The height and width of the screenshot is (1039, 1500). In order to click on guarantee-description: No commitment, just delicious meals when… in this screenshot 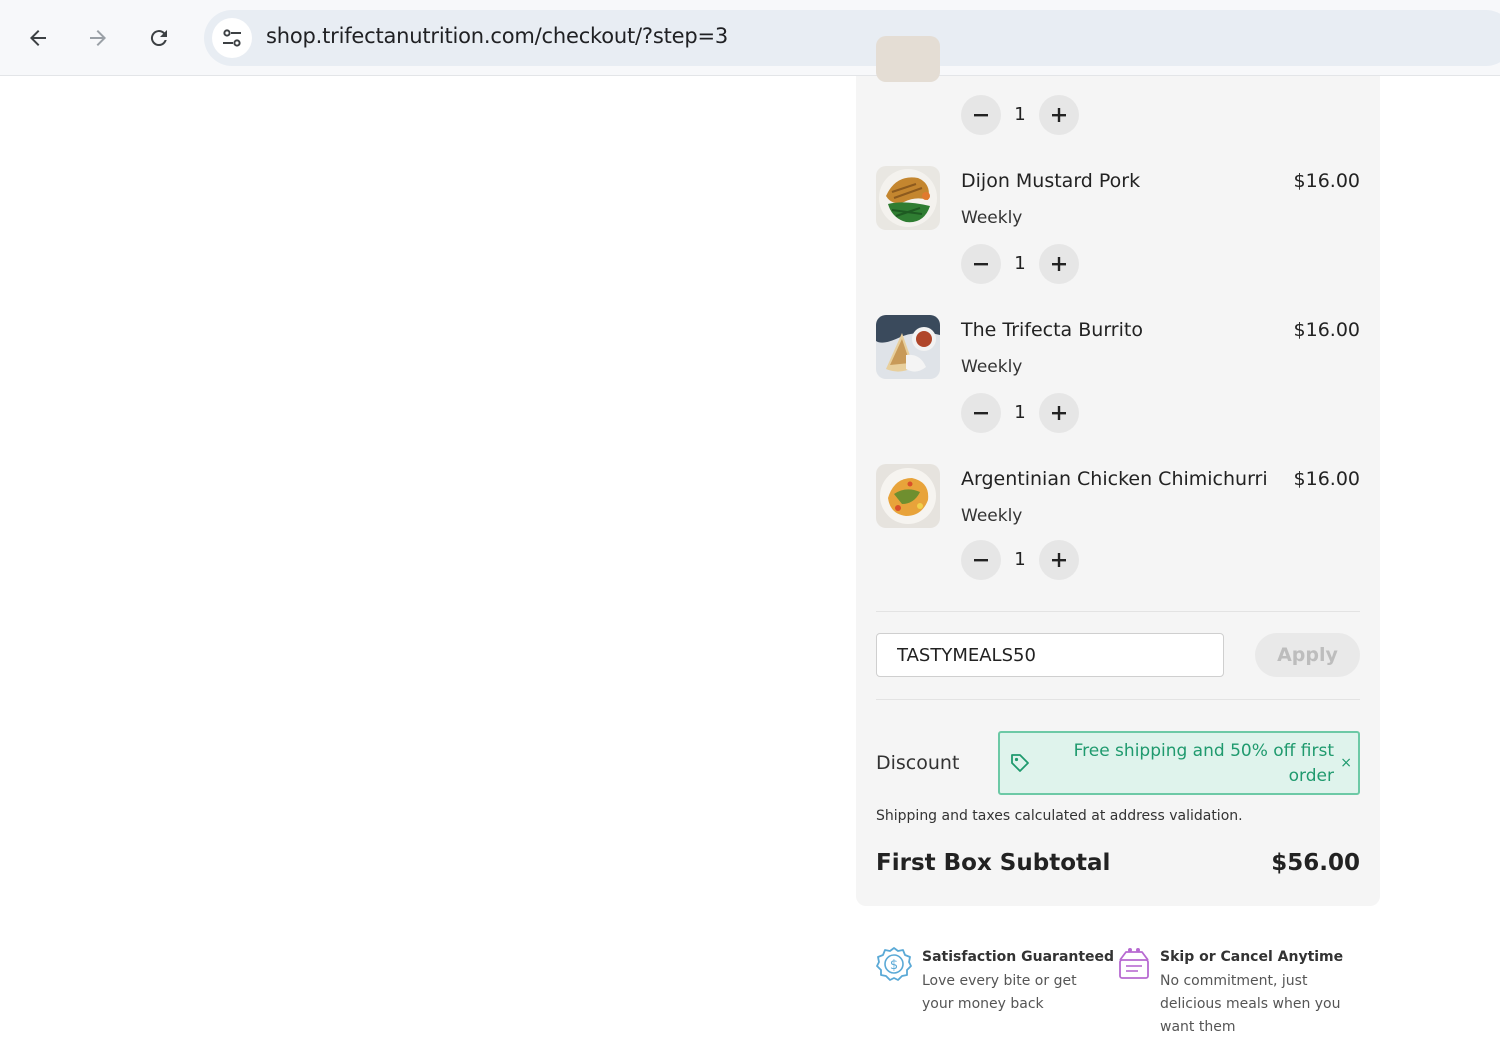, I will do `click(1250, 1004)`.